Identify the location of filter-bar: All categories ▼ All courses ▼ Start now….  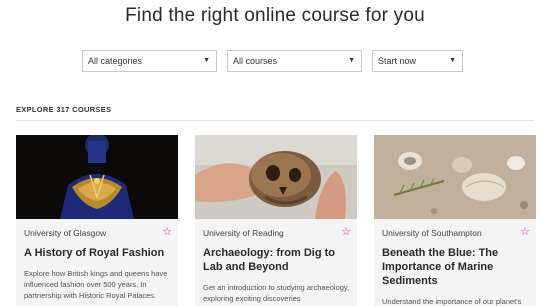
(272, 61).